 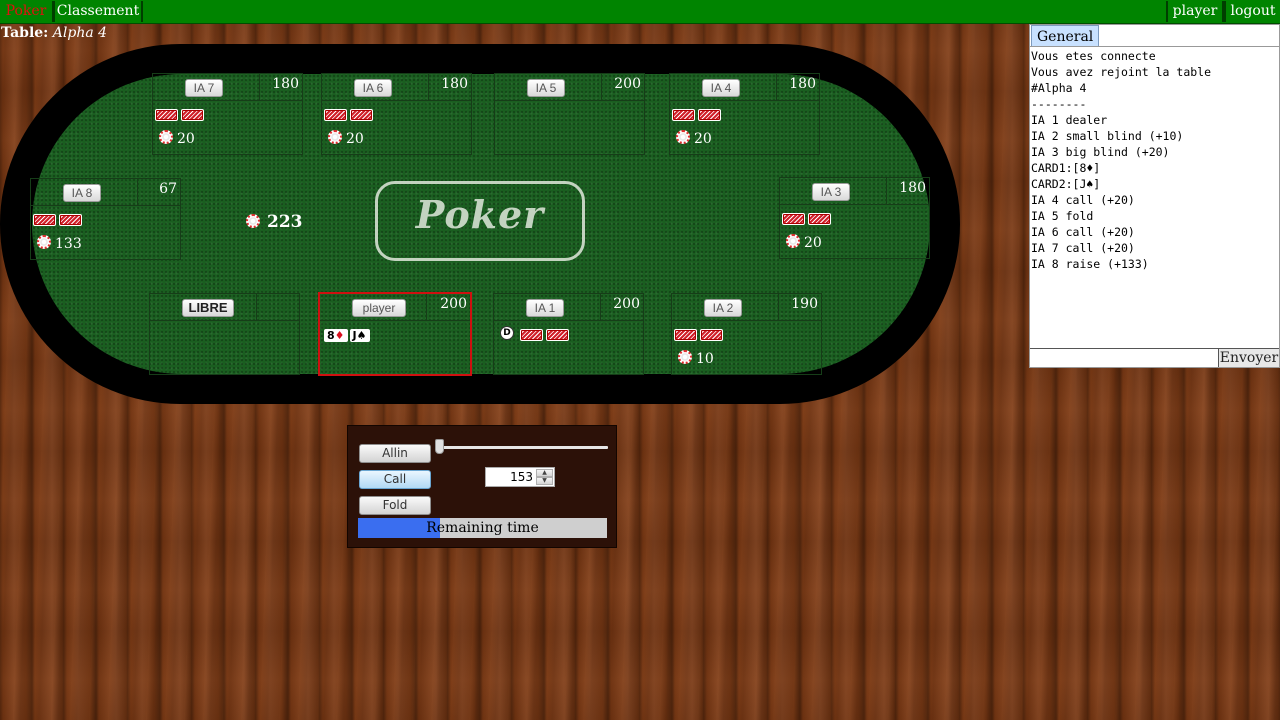 I want to click on card-8-diamonds: 8♦, so click(x=336, y=335).